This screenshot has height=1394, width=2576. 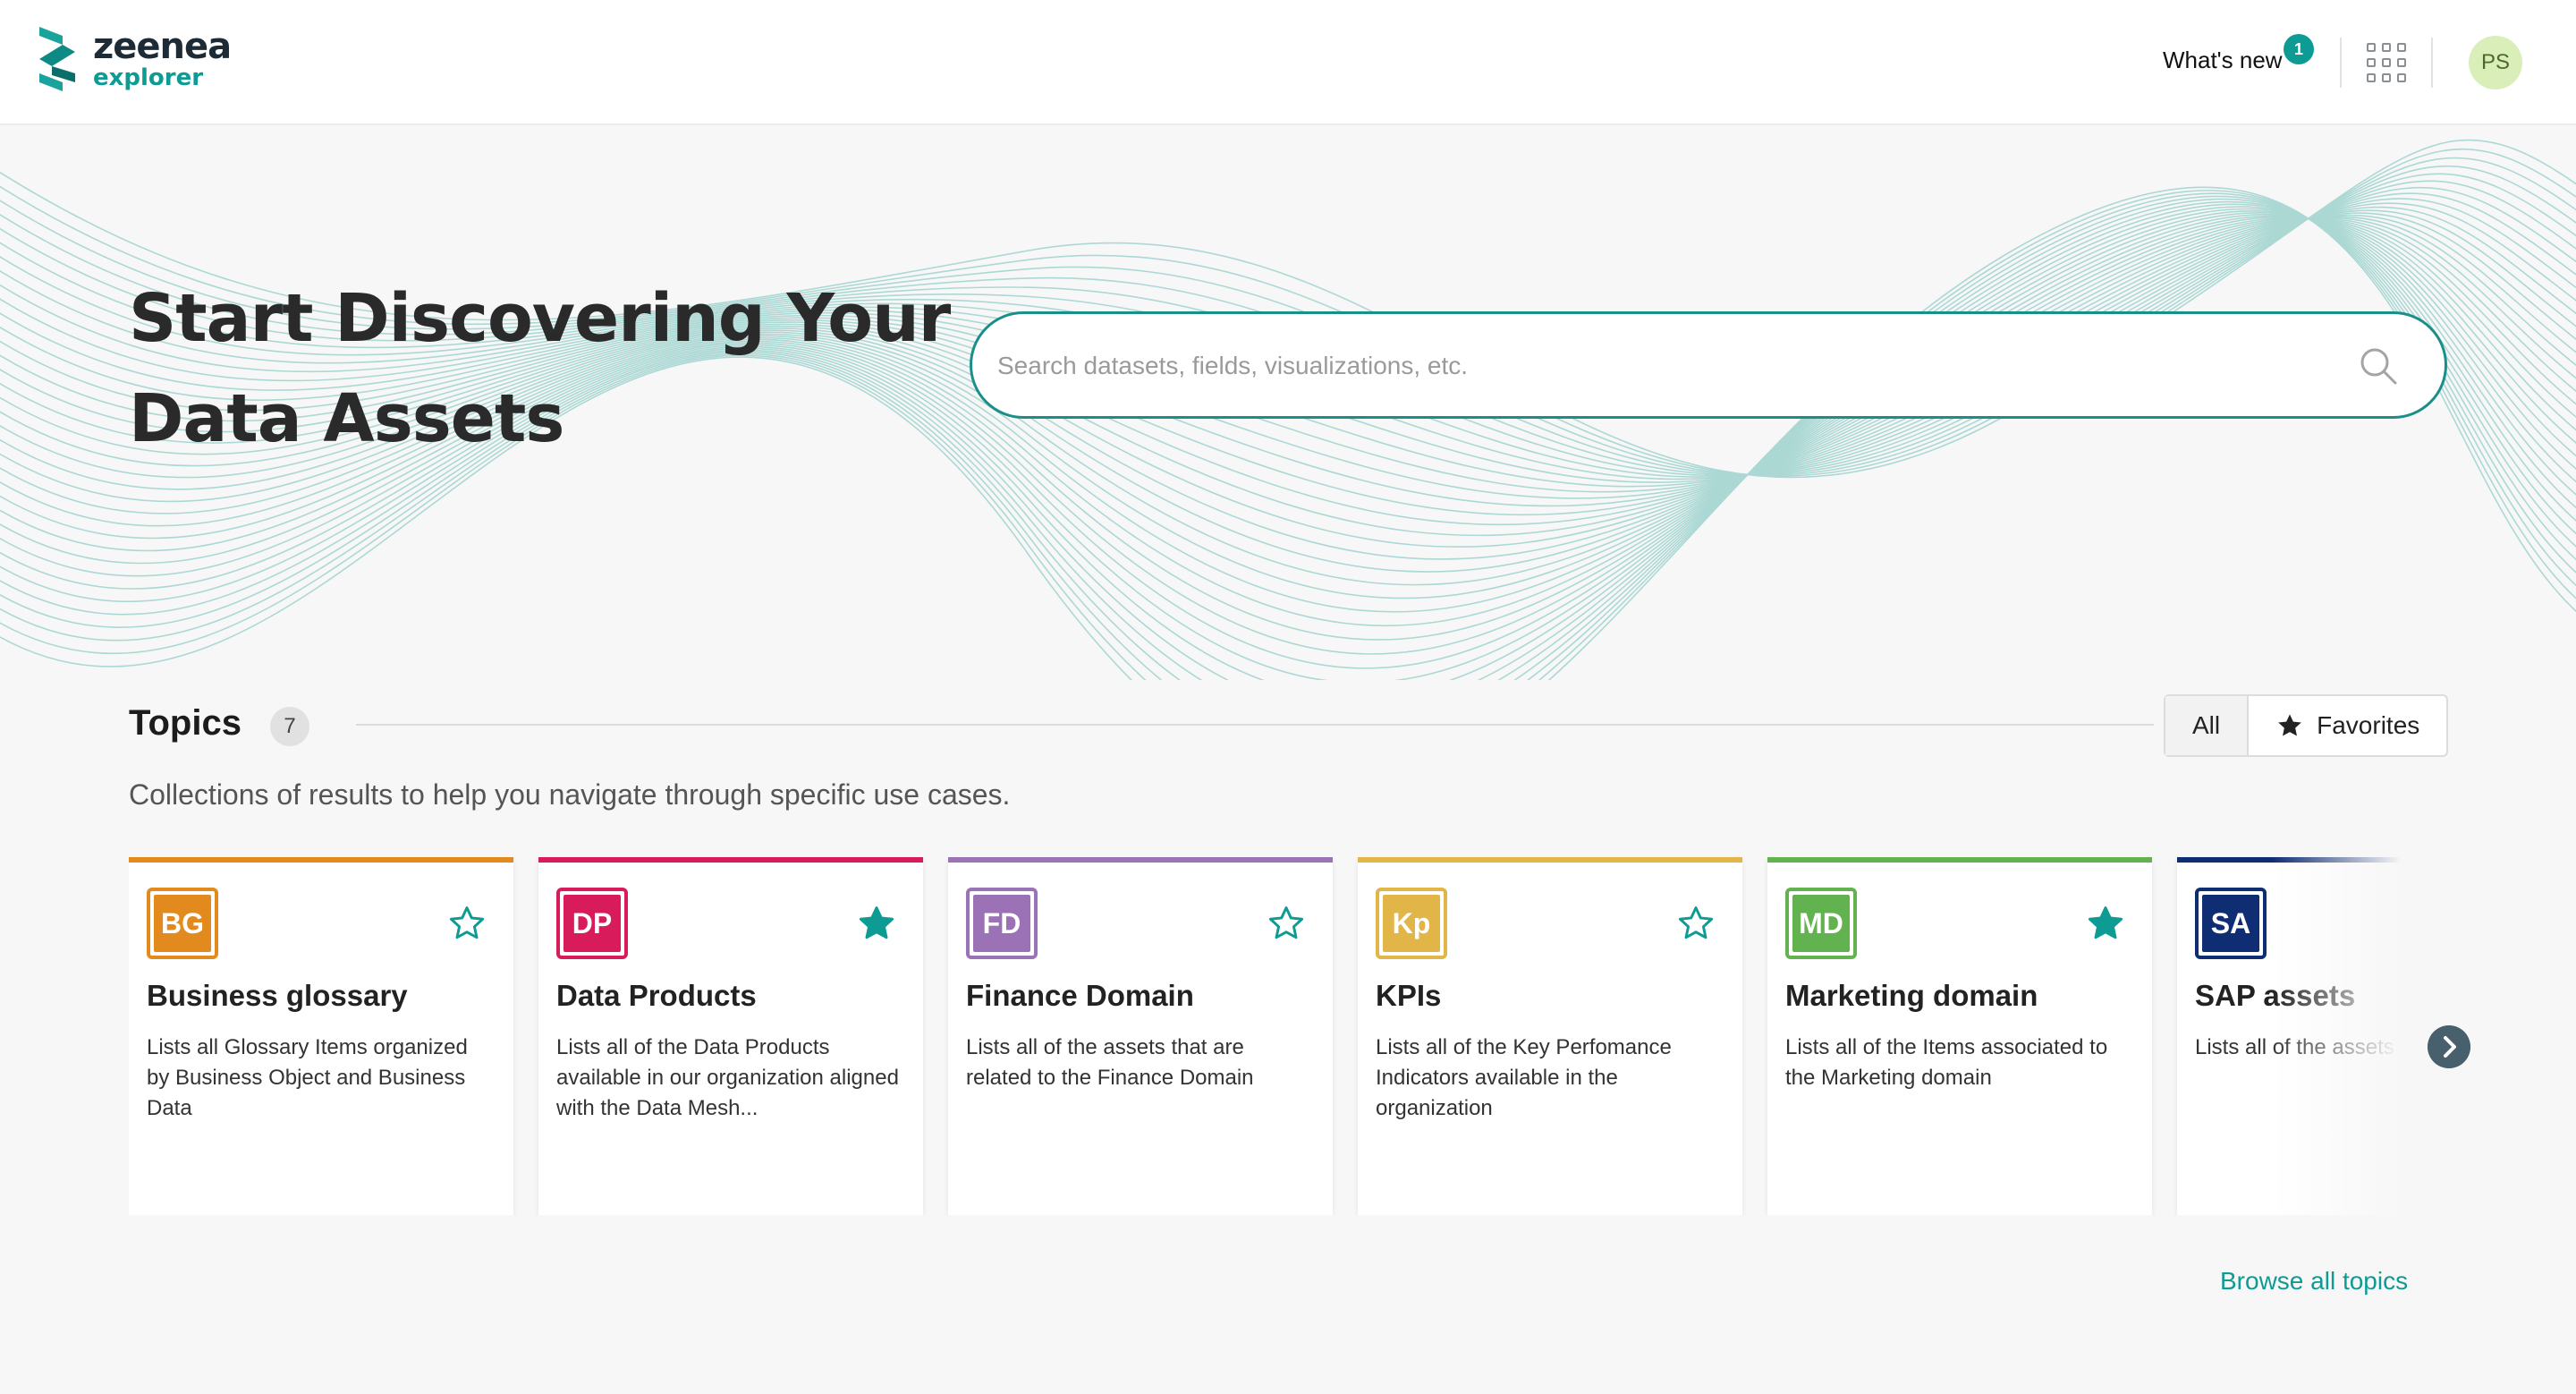 I want to click on topic-abbr: BG, so click(x=182, y=924).